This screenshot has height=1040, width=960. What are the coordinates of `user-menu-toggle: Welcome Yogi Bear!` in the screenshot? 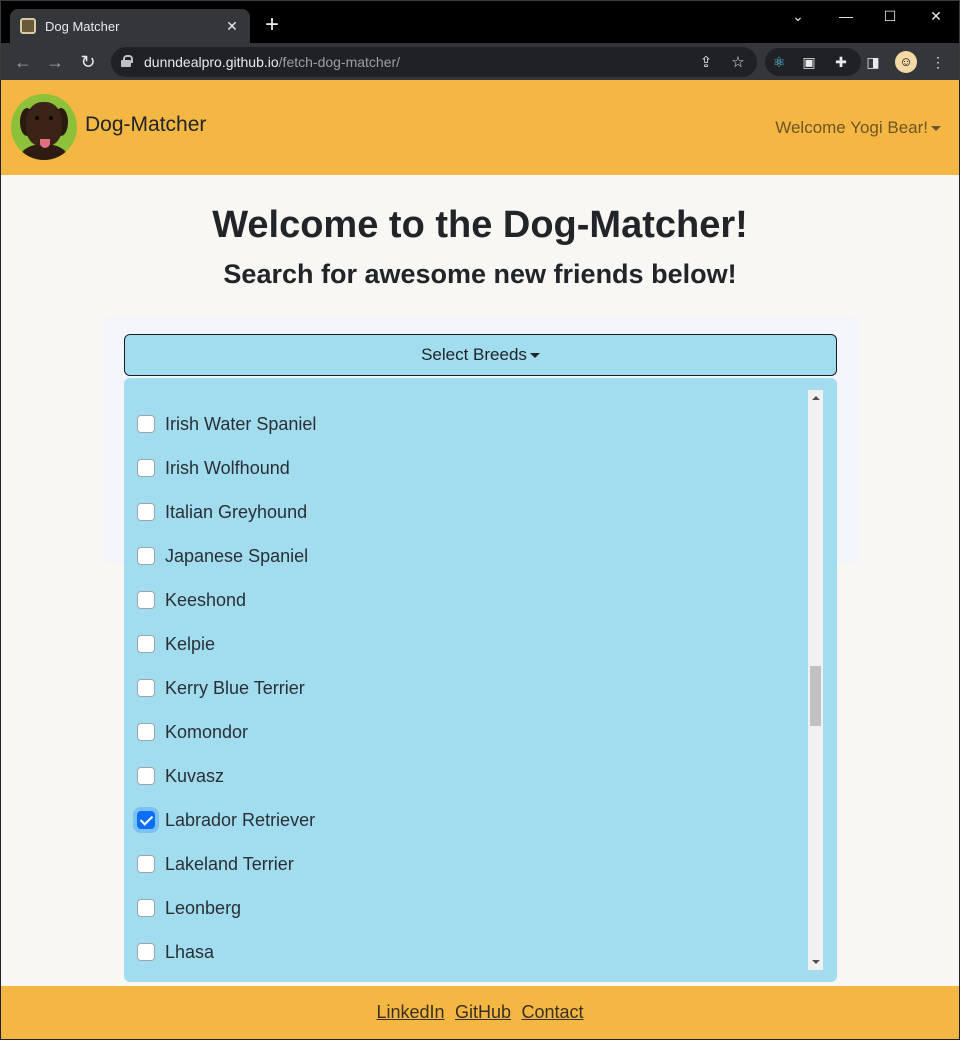 It's located at (858, 128).